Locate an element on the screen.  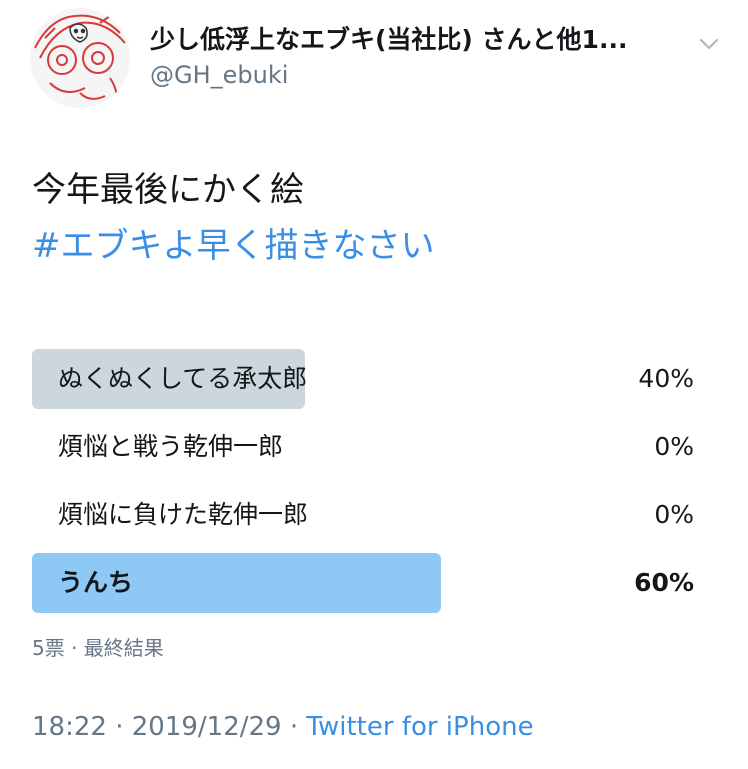
tweet-text: 今年最後にかく絵 is located at coordinates (168, 190).